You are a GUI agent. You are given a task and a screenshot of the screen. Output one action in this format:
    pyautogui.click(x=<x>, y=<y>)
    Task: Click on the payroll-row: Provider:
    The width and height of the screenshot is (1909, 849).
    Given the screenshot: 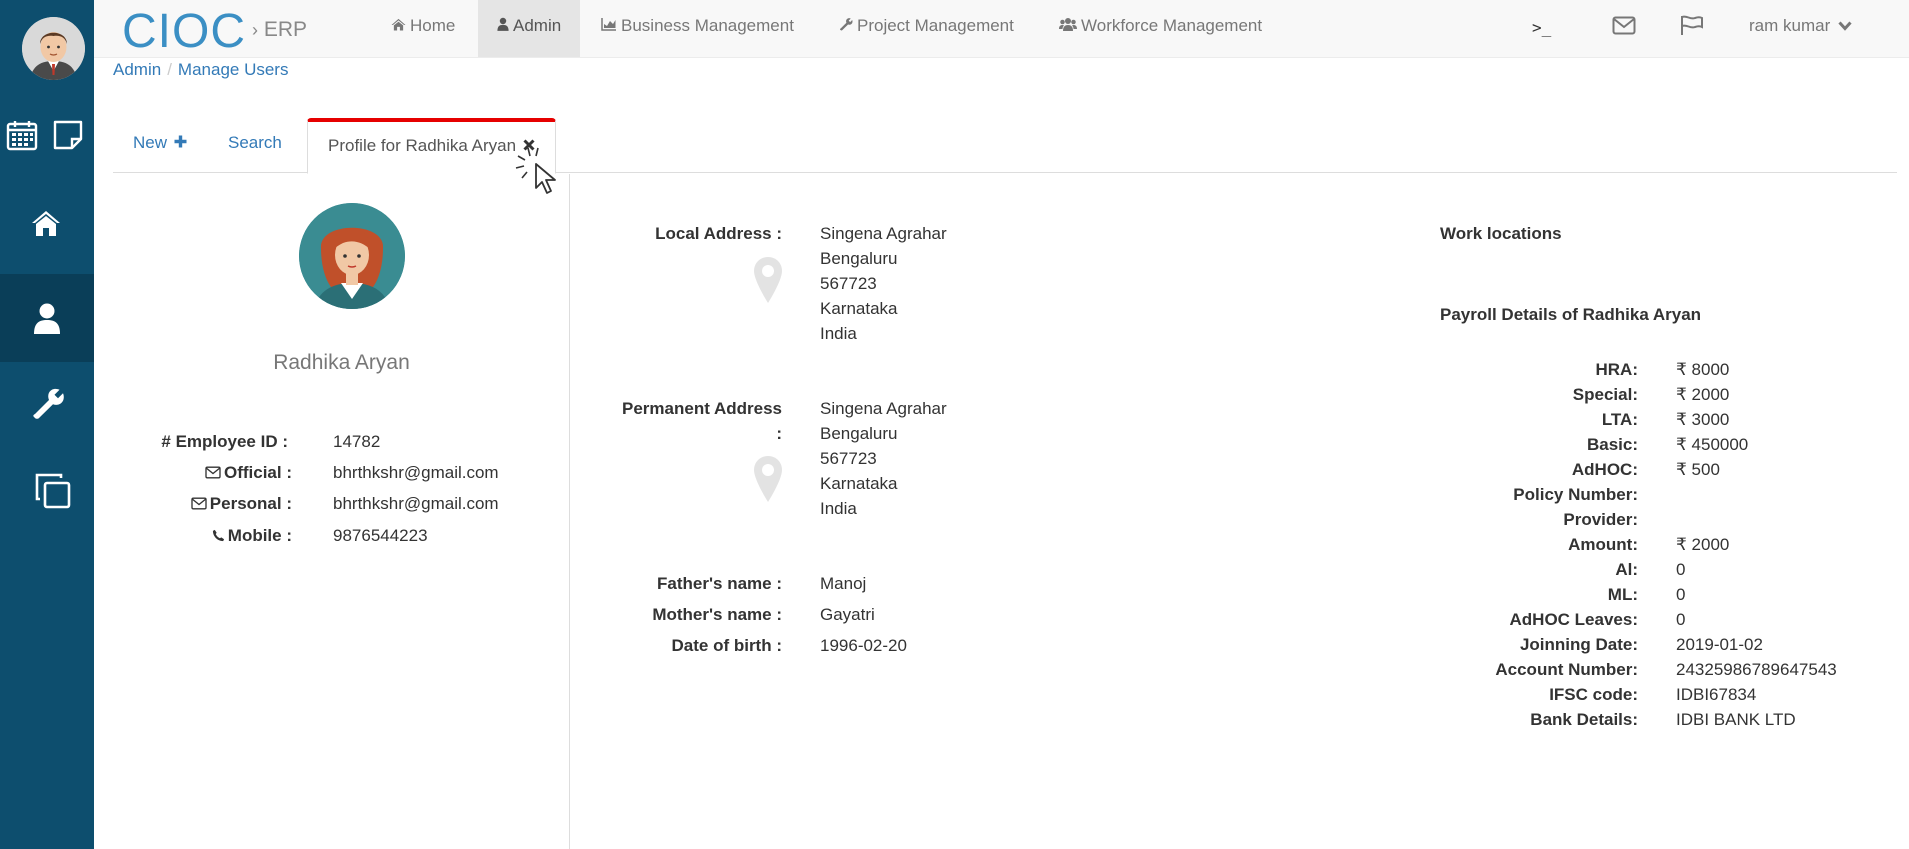 What is the action you would take?
    pyautogui.click(x=954, y=522)
    